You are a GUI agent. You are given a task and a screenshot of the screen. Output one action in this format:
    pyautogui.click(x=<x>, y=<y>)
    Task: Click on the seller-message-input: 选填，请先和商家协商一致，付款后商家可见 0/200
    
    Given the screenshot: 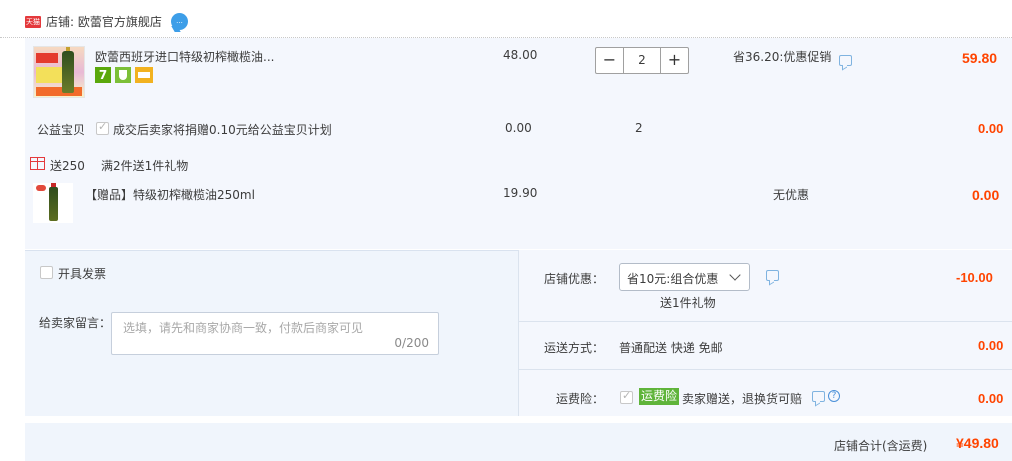 What is the action you would take?
    pyautogui.click(x=275, y=333)
    